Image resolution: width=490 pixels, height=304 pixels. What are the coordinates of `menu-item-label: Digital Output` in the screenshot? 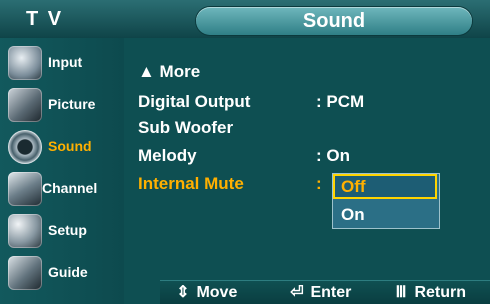 It's located at (194, 101).